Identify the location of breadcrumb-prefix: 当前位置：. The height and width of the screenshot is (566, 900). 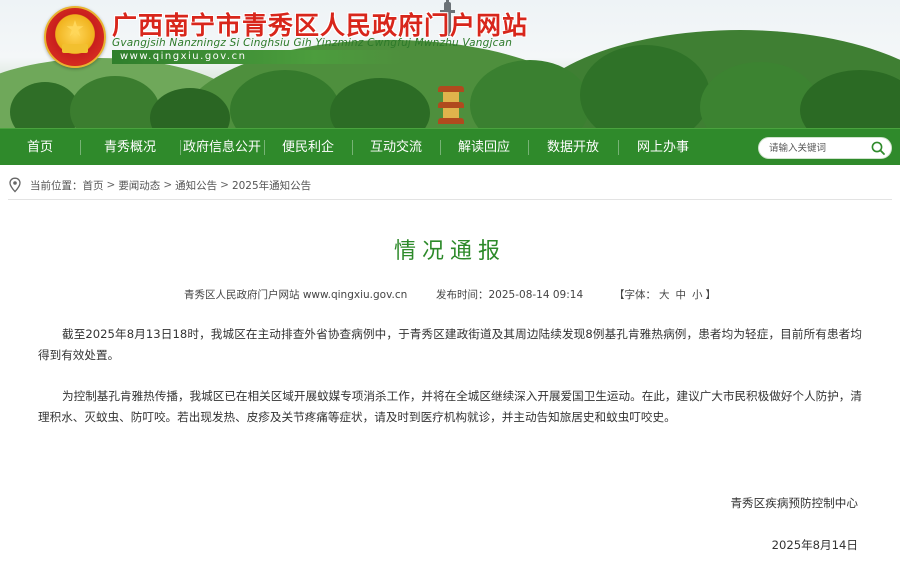
(56, 185).